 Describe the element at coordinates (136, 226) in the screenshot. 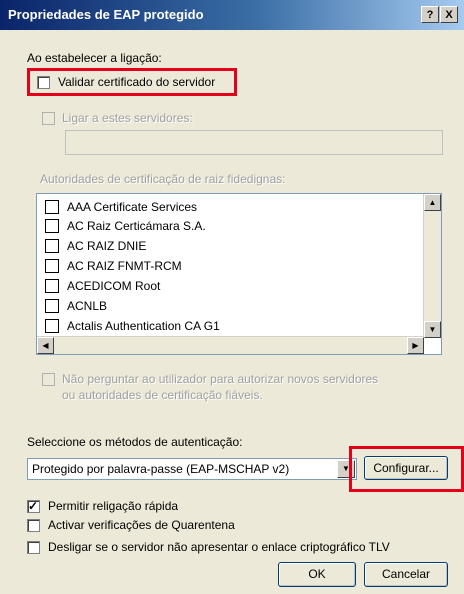

I see `list-item-label: AC Raiz Certicámara S.A.` at that location.